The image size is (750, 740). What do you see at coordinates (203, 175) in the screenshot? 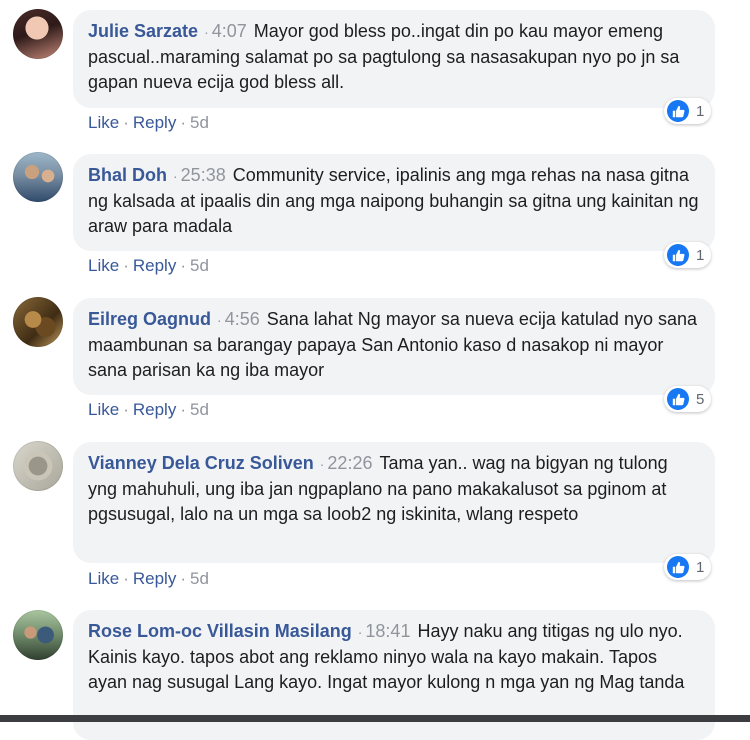
I see `comment-timestamp: 25:38` at bounding box center [203, 175].